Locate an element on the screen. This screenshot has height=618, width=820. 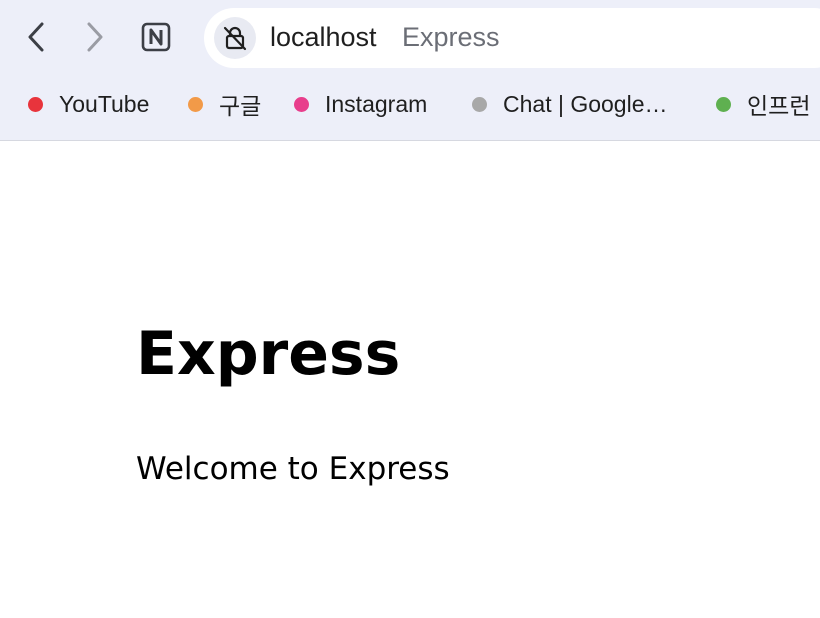
back-button is located at coordinates (36, 37).